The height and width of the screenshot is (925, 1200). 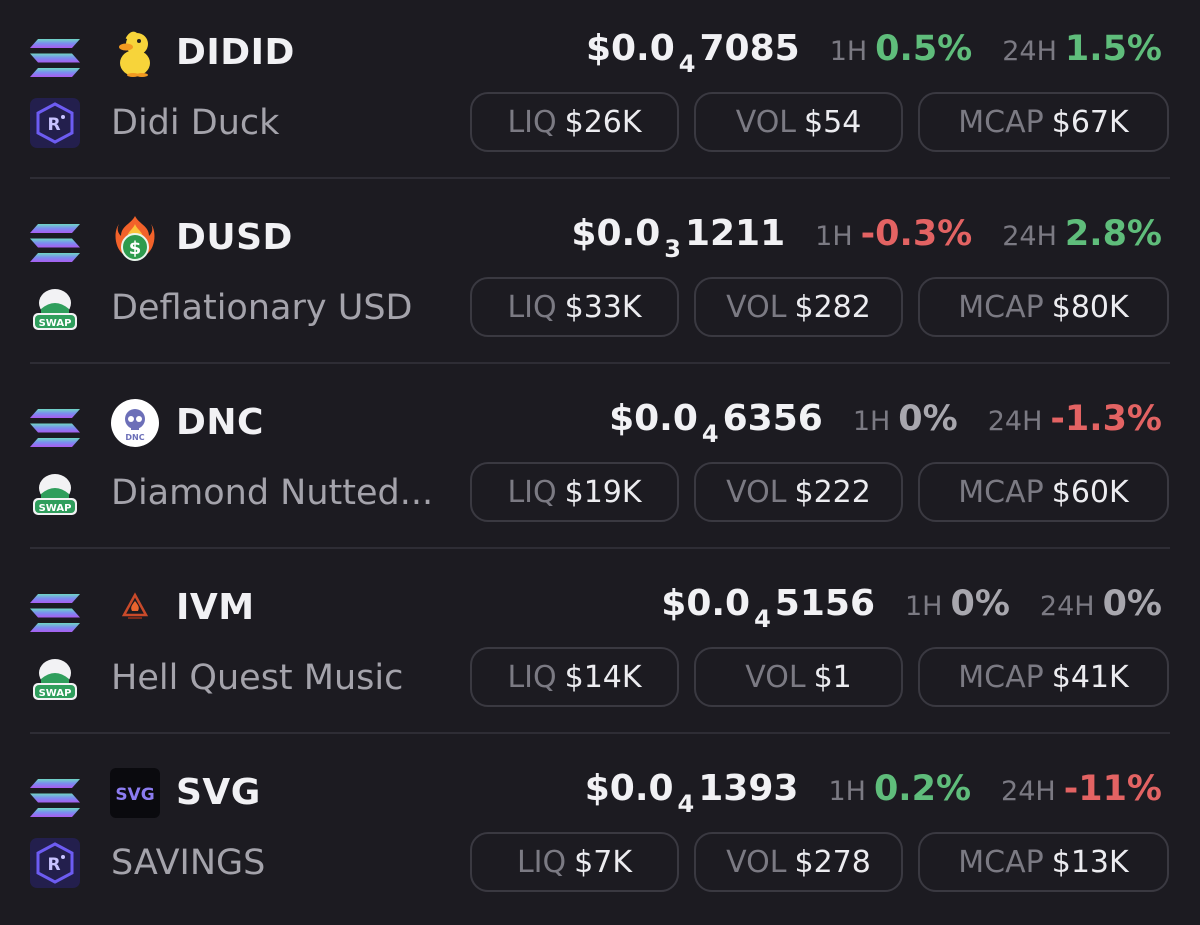 I want to click on token-price: $0.0 4 5156, so click(x=768, y=608).